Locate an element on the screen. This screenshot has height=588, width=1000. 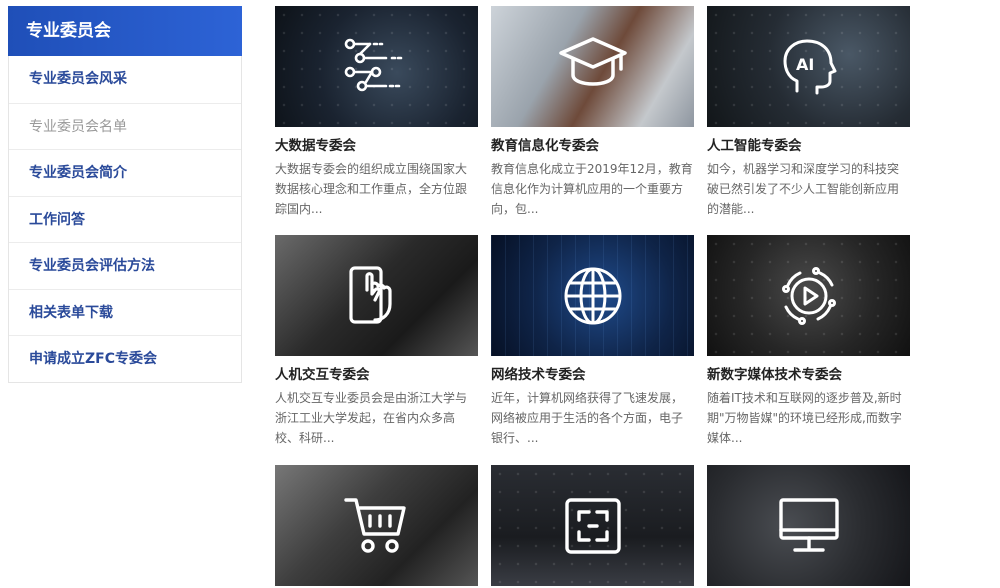
circuit-icon is located at coordinates (374, 64).